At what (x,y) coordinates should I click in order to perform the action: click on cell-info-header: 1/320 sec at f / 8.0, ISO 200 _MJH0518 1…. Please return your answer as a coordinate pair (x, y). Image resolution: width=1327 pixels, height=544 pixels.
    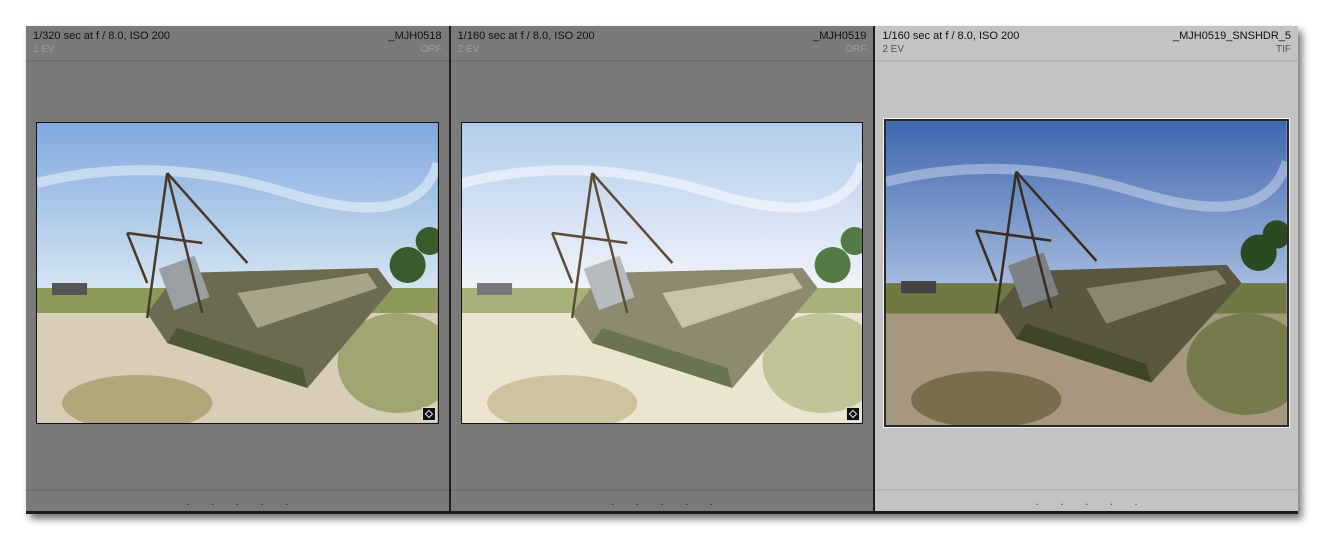
    Looking at the image, I should click on (237, 44).